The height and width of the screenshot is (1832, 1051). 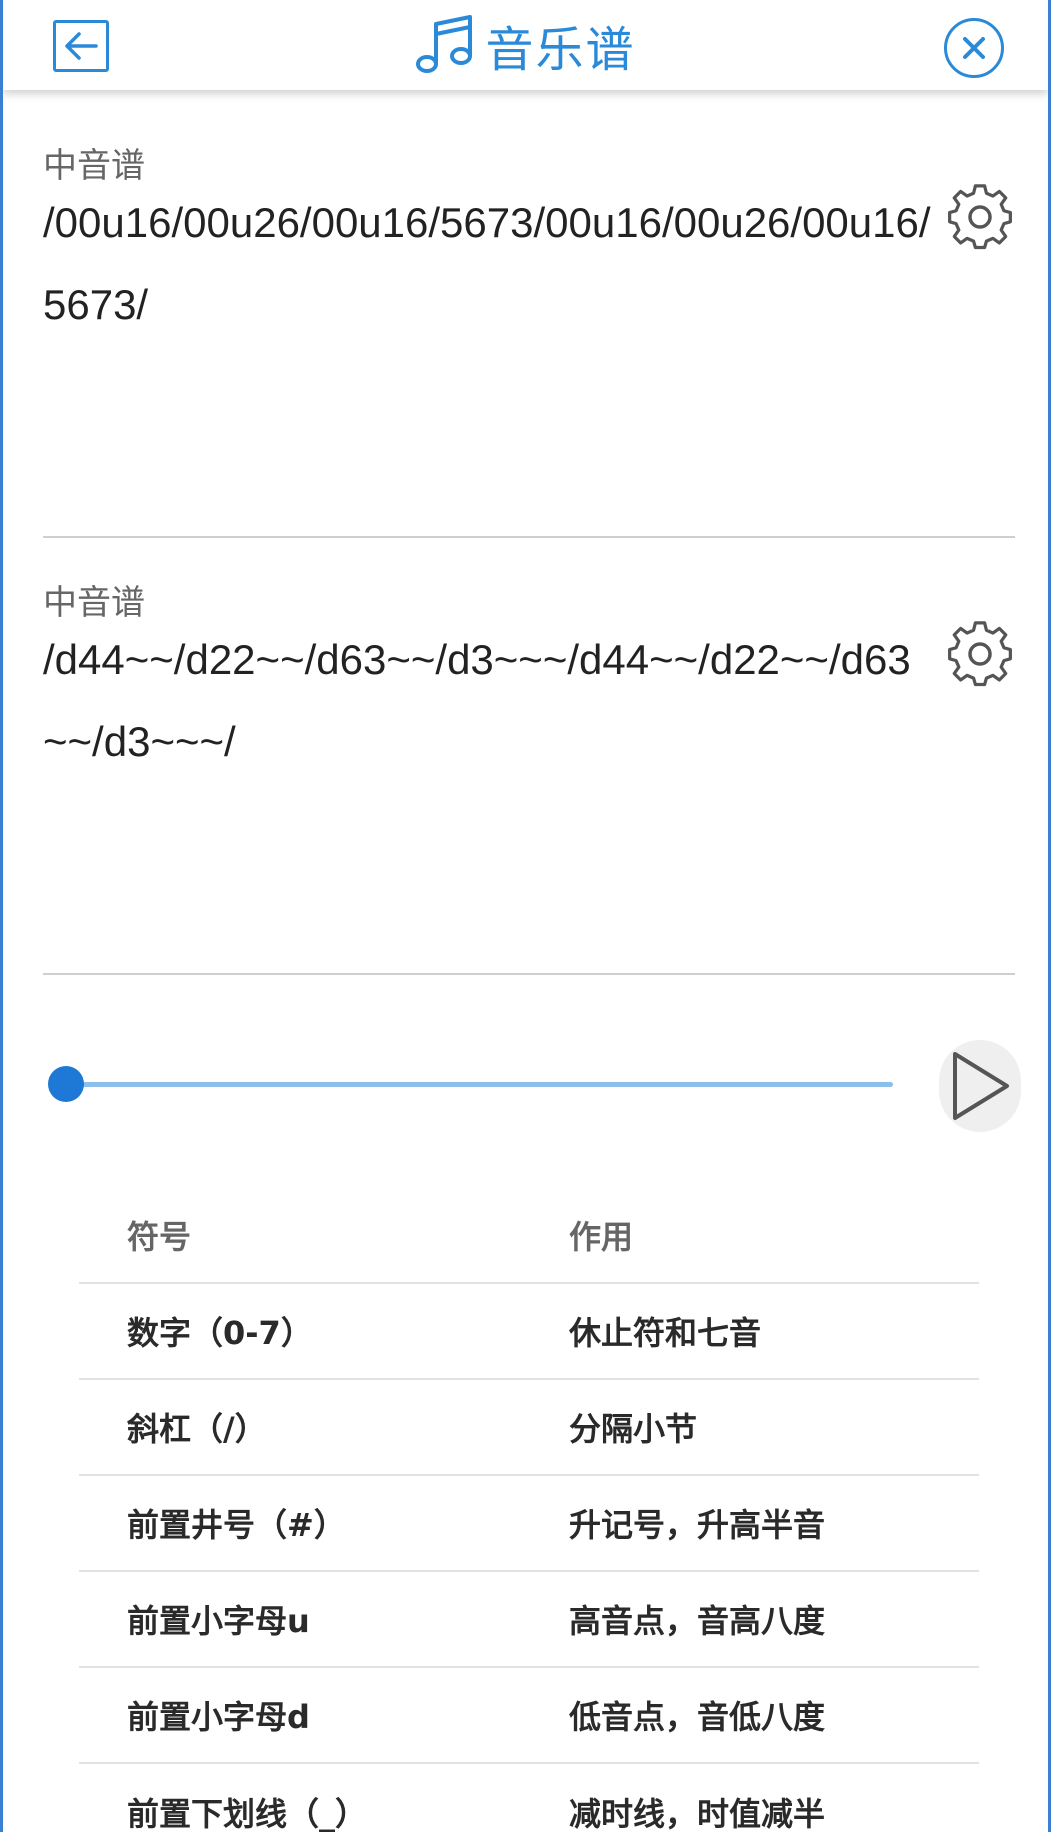 I want to click on function-cell: 分隔小节, so click(x=633, y=1429).